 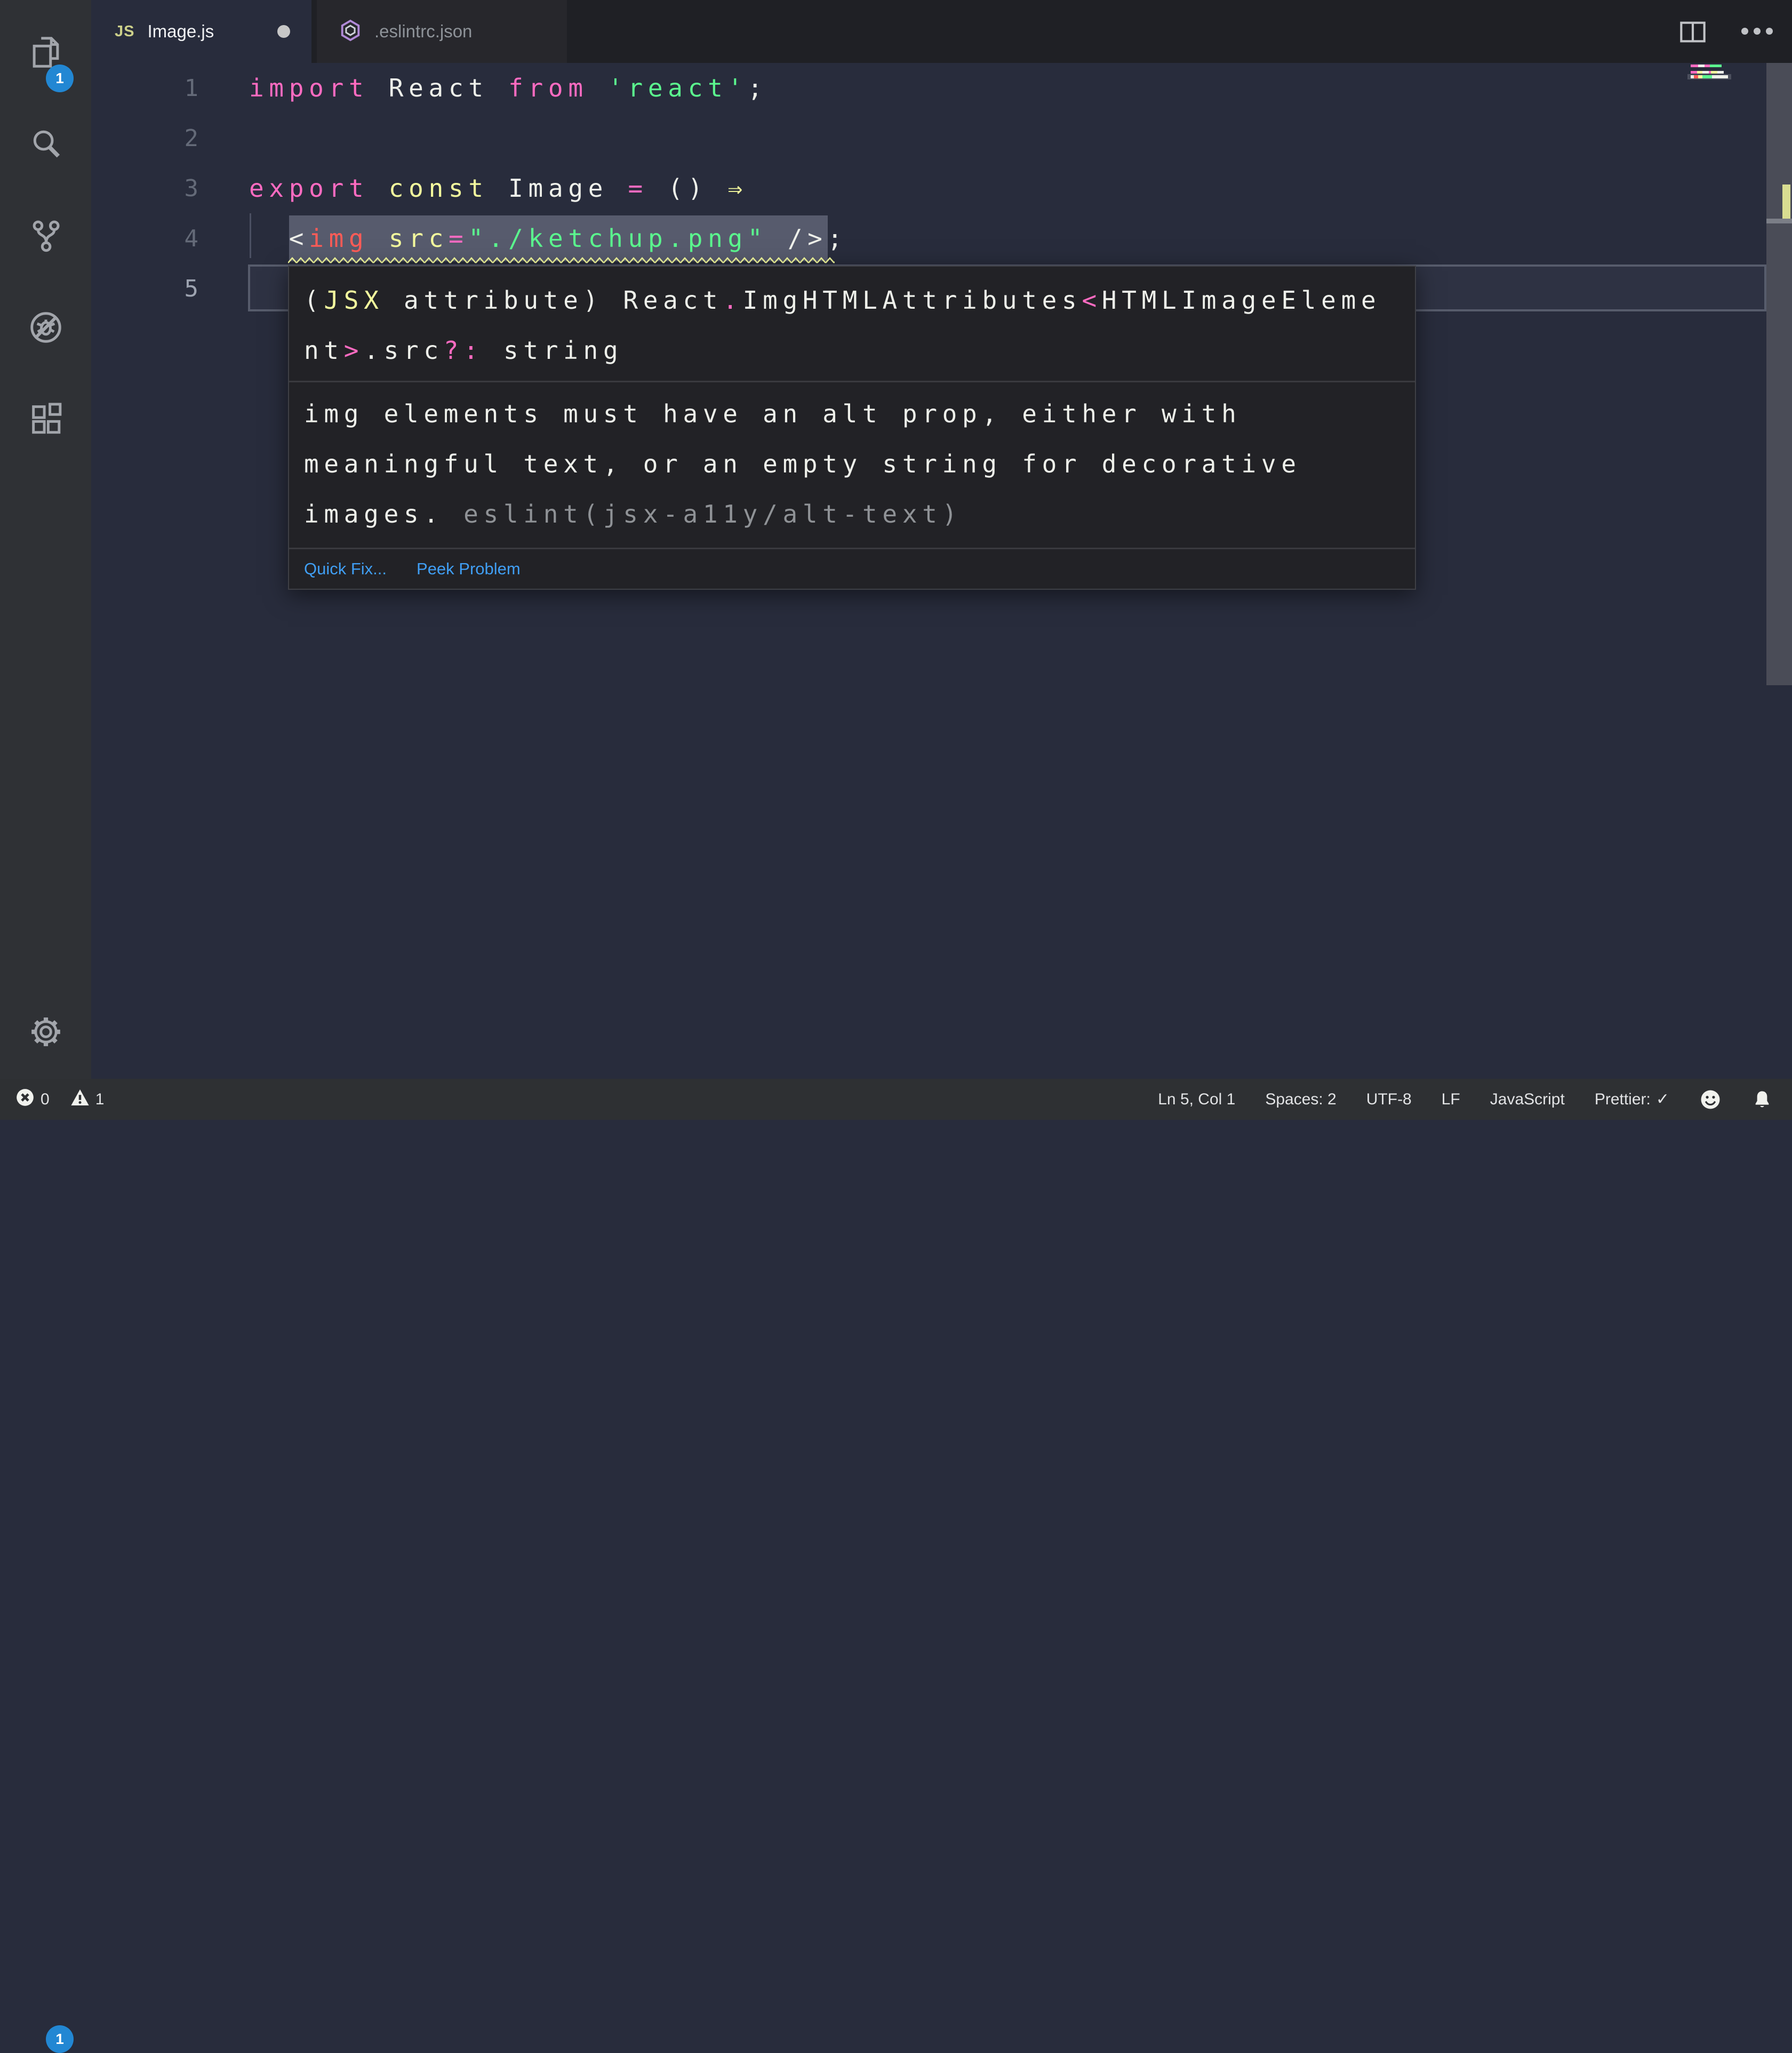 I want to click on error-count: 0, so click(x=45, y=1099).